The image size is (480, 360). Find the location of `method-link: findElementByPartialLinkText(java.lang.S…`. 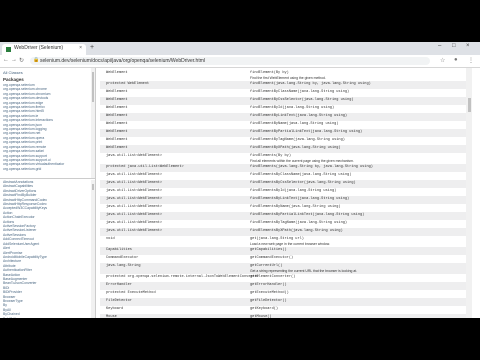

method-link: findElementByPartialLinkText(java.lang.S… is located at coordinates (306, 132).